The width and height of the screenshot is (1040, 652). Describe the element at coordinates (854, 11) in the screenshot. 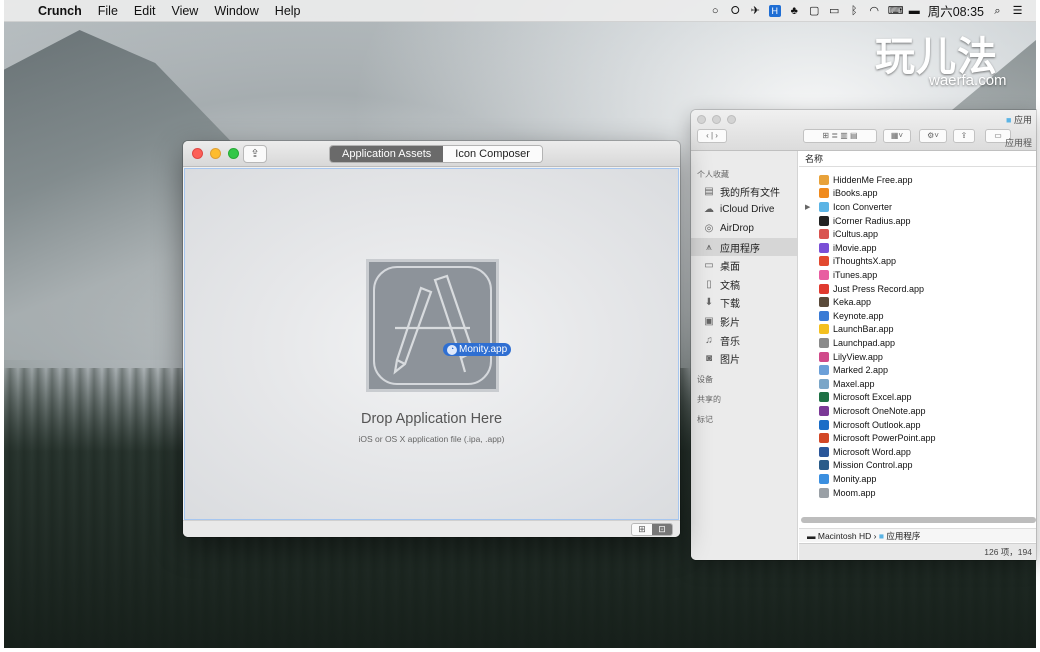

I see `bluetooth-icon: ᛒ` at that location.